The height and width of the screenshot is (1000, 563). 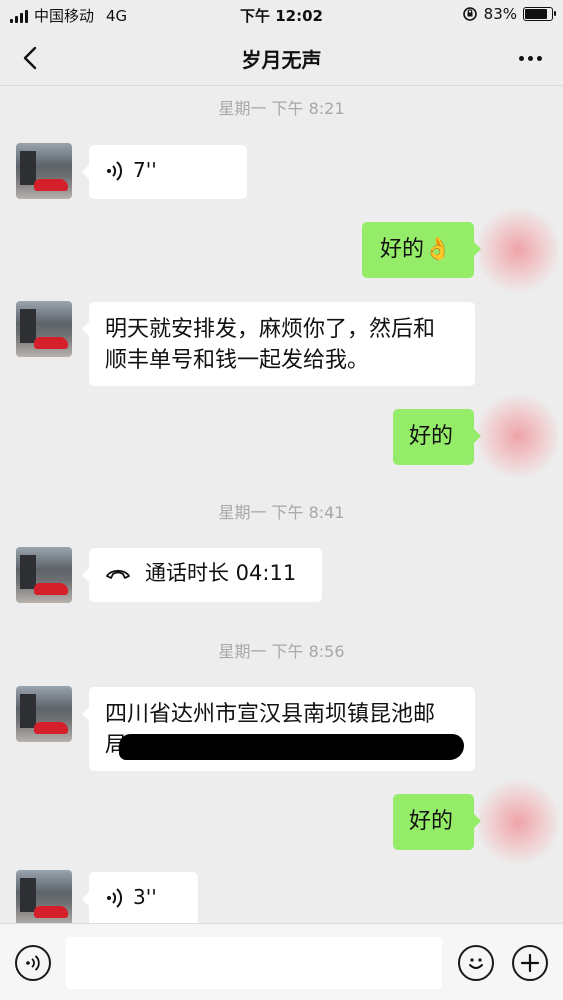 I want to click on voice-message-content: 7'', so click(x=168, y=170).